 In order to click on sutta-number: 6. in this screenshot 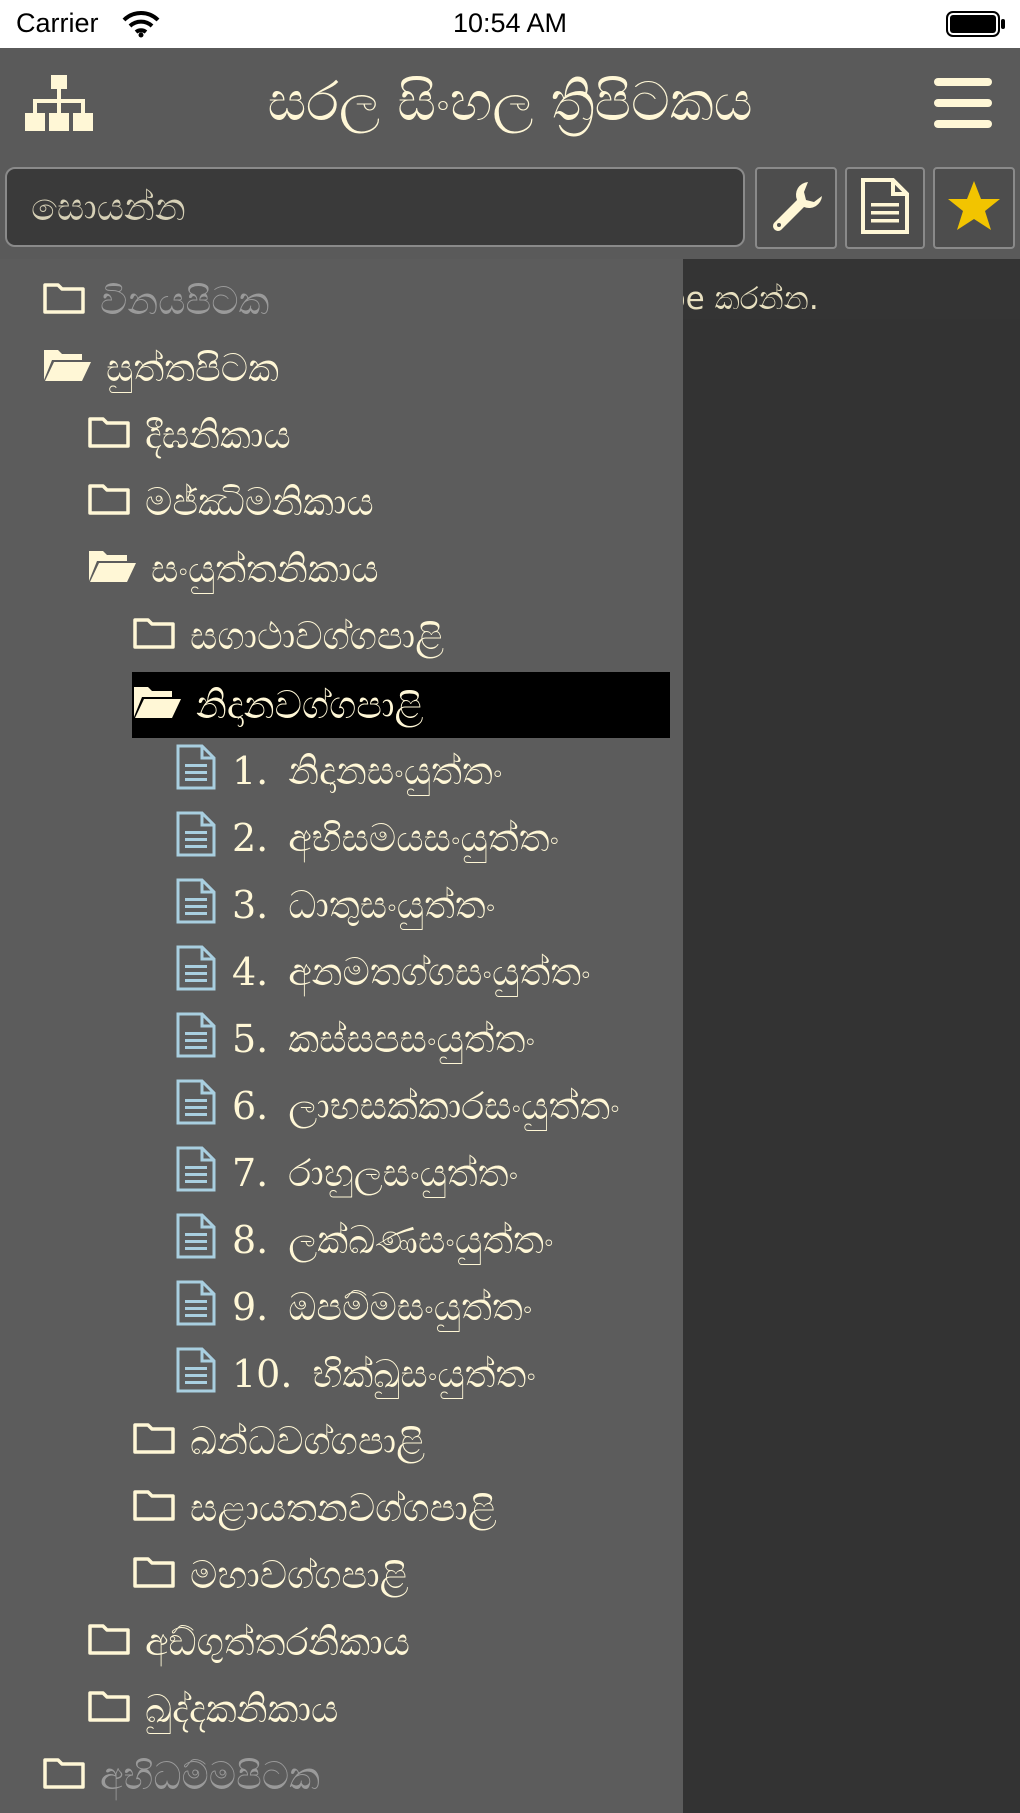, I will do `click(250, 1106)`.